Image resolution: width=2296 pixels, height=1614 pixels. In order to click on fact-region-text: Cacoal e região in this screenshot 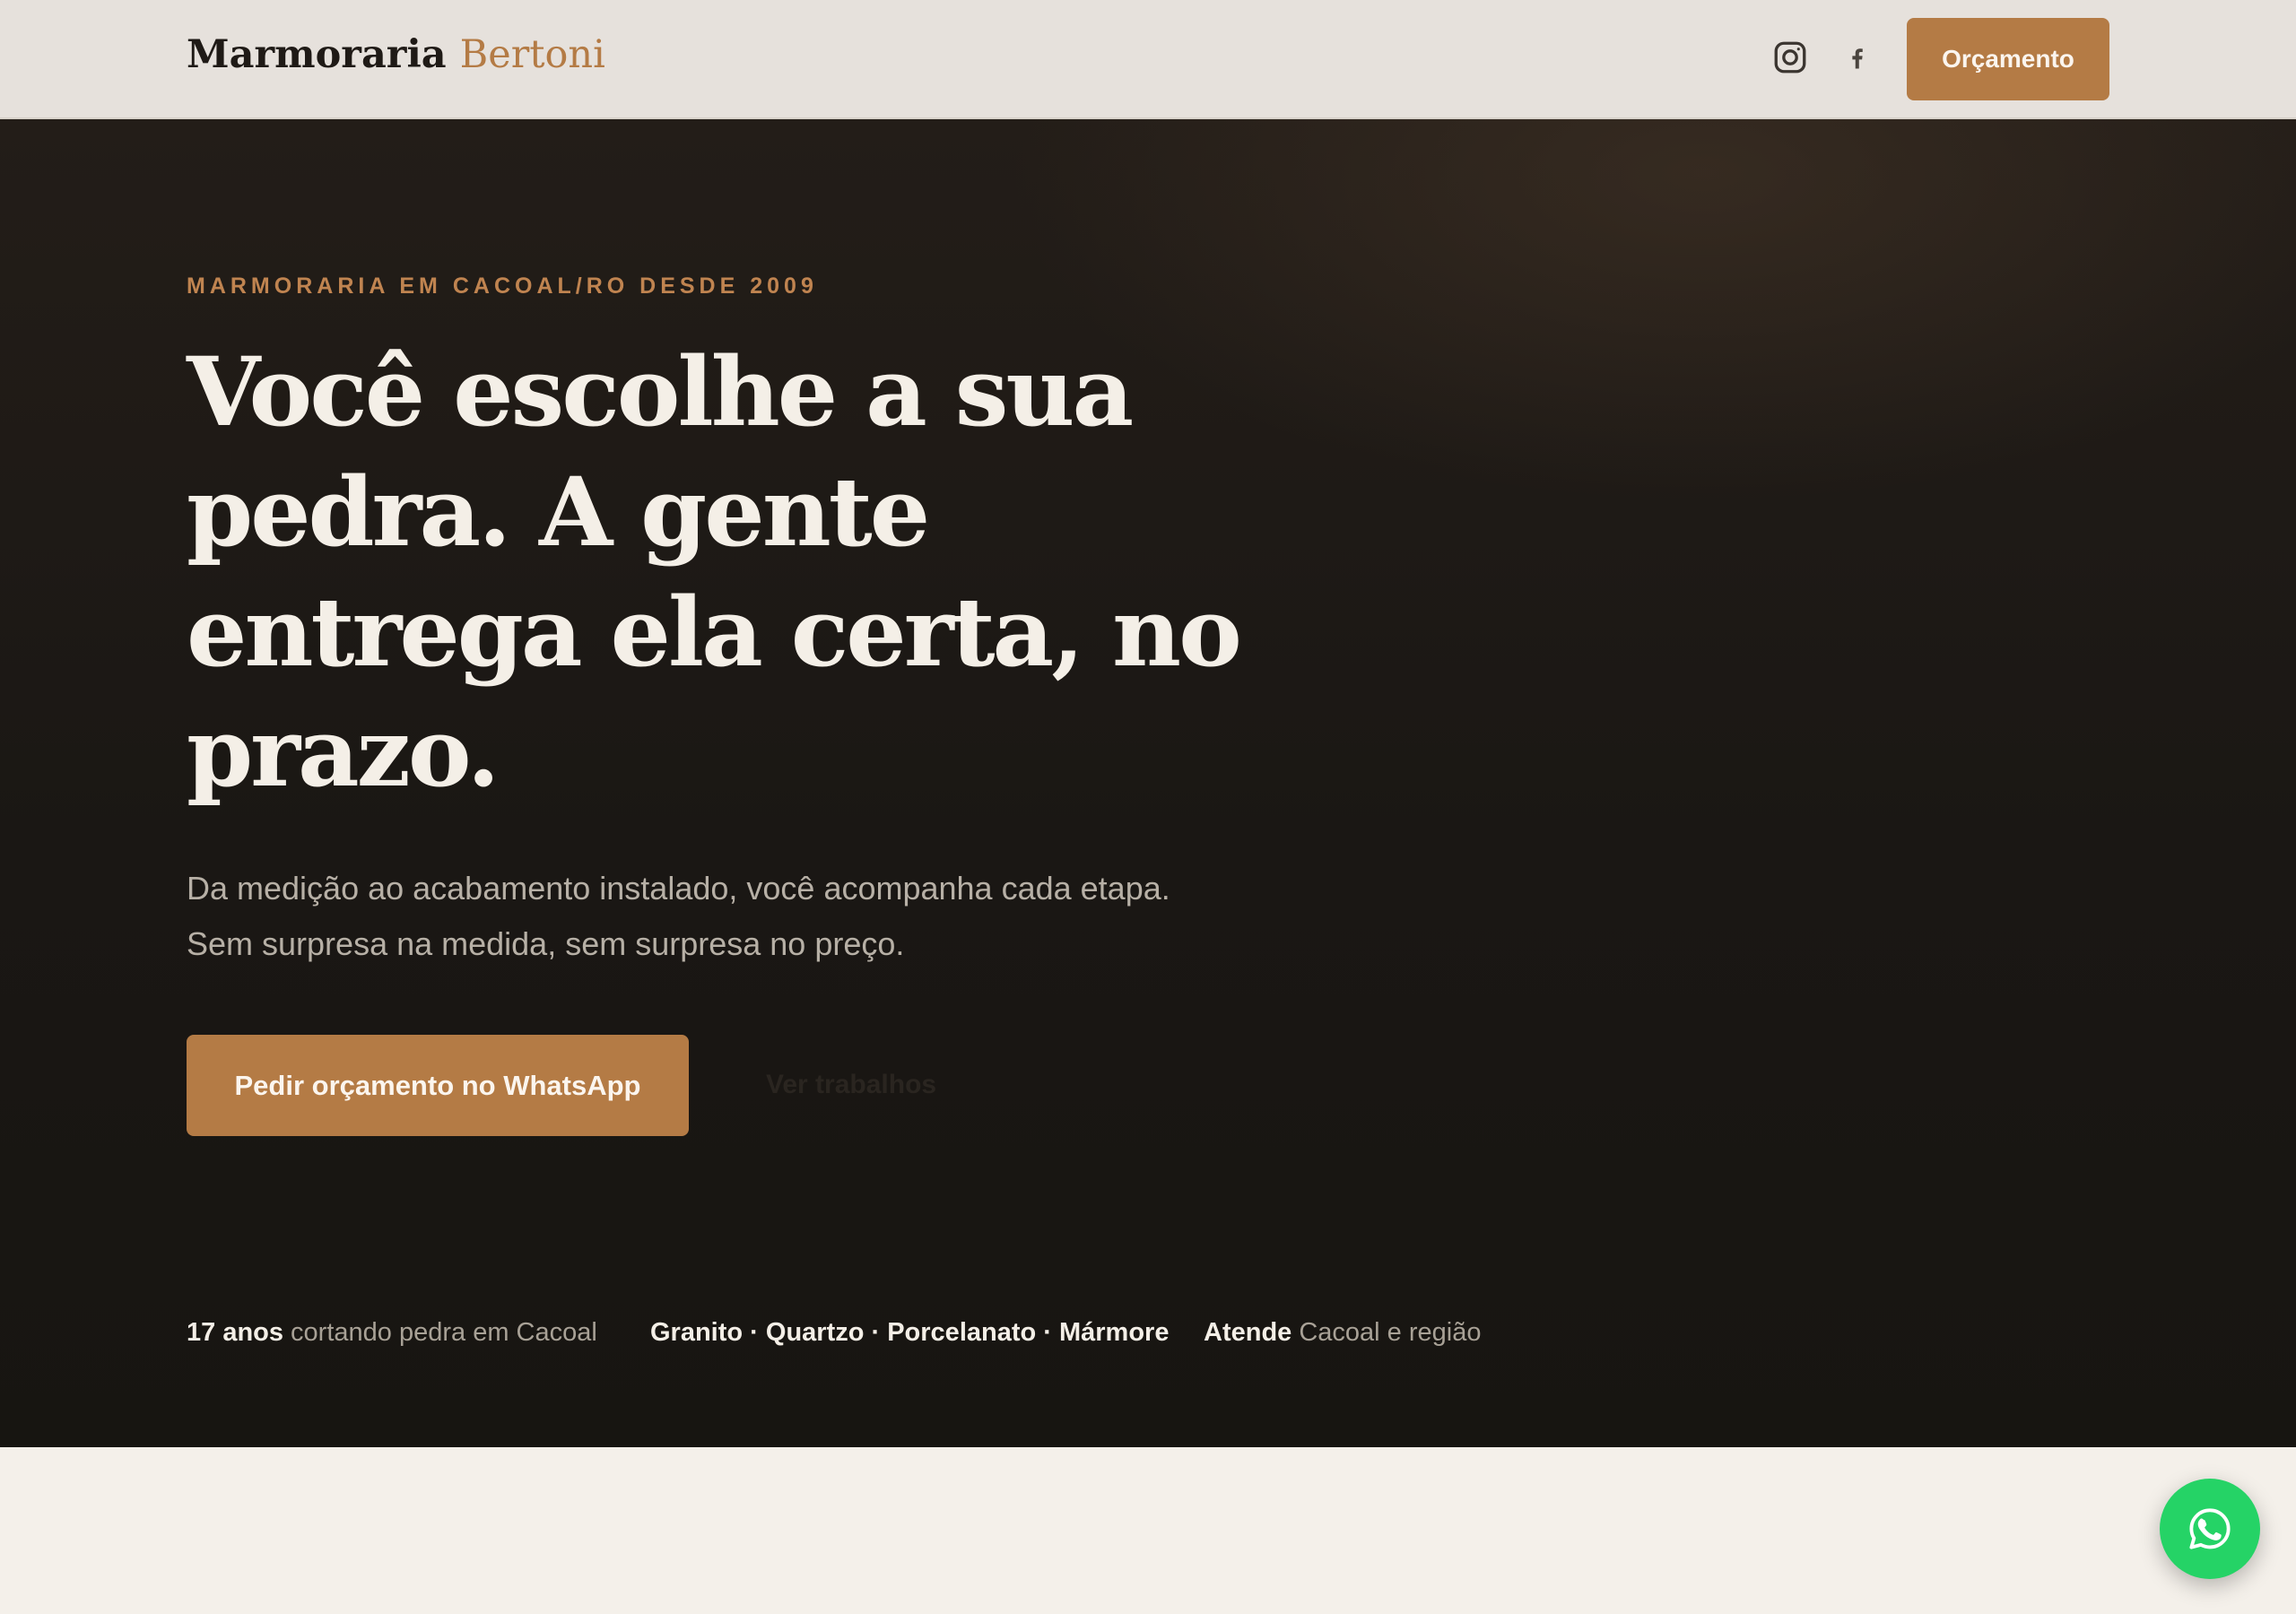, I will do `click(1387, 1332)`.